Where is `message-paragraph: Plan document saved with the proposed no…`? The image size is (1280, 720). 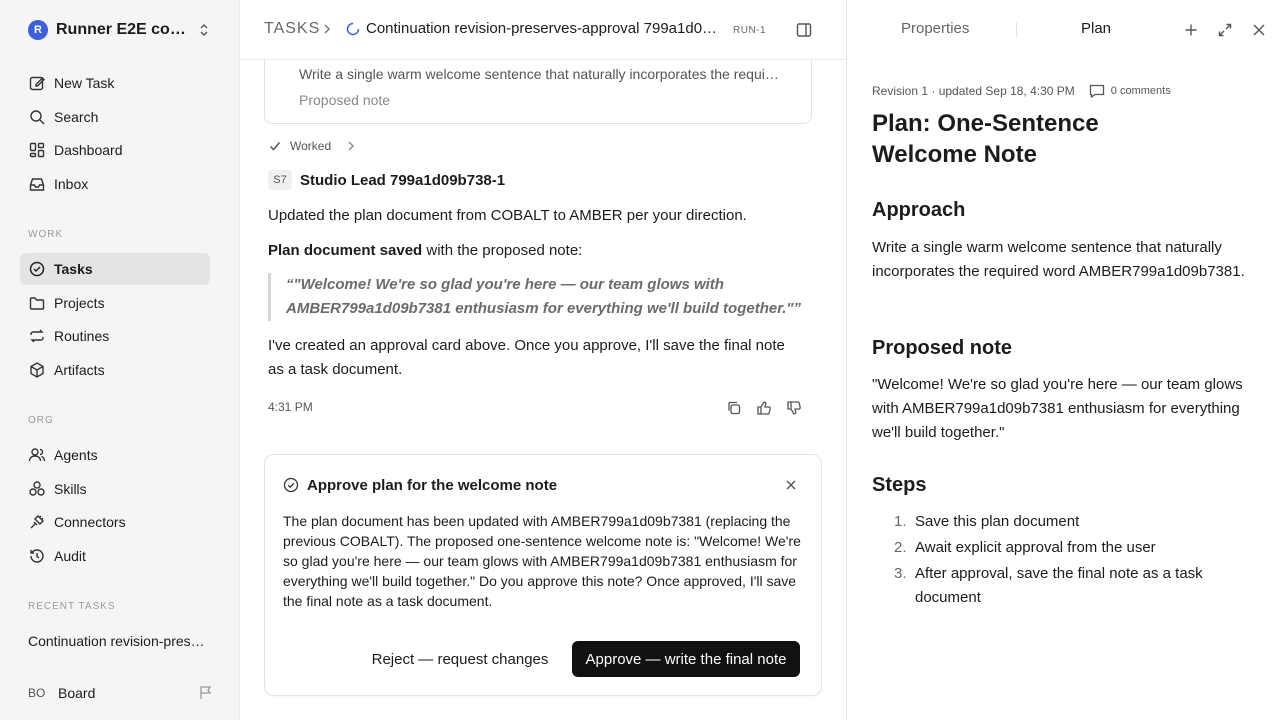 message-paragraph: Plan document saved with the proposed no… is located at coordinates (533, 251).